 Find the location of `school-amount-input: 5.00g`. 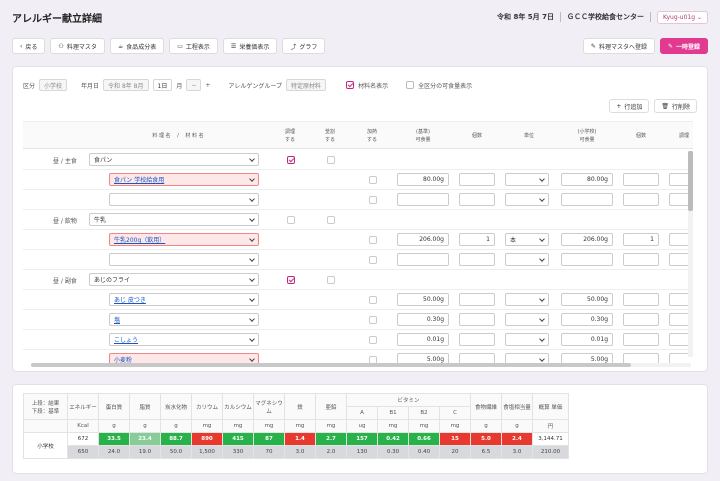

school-amount-input: 5.00g is located at coordinates (587, 358).